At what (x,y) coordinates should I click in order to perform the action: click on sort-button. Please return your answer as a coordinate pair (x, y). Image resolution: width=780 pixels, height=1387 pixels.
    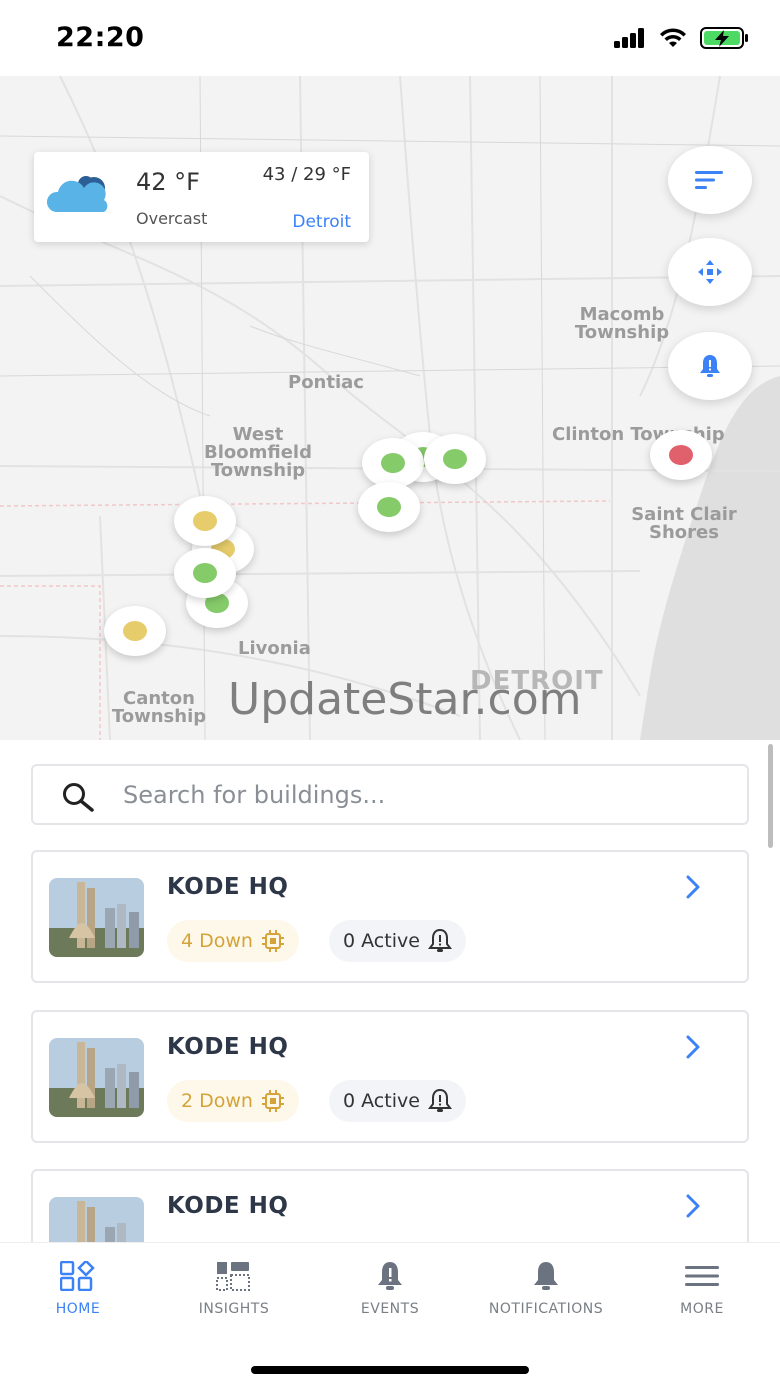
    Looking at the image, I should click on (710, 180).